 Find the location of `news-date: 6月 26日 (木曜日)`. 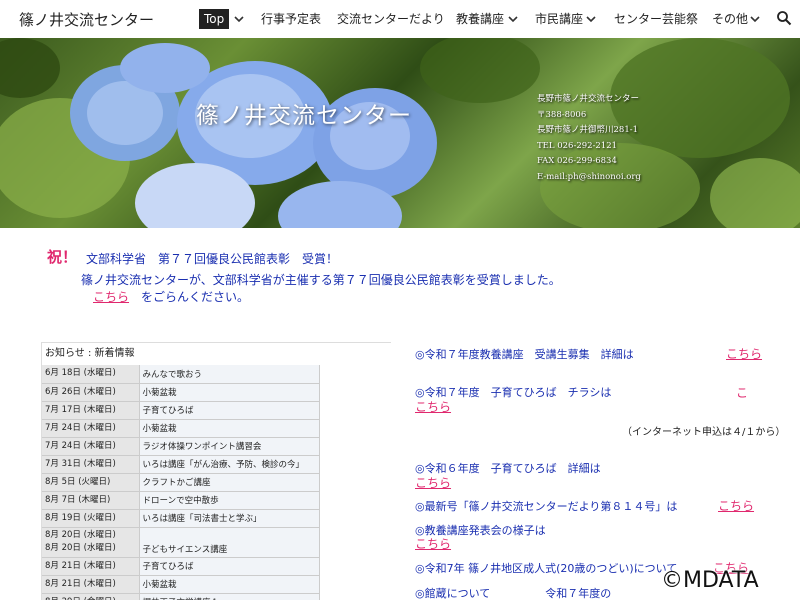

news-date: 6月 26日 (木曜日) is located at coordinates (91, 392).